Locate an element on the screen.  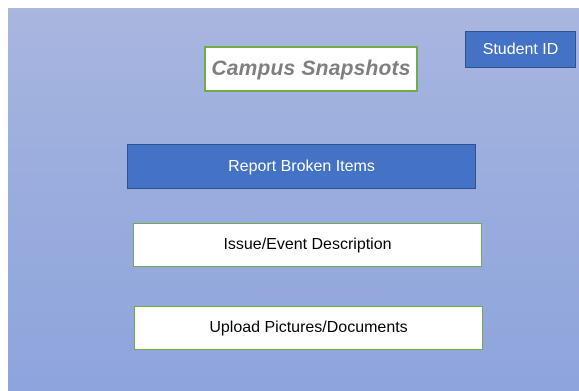
app-title: Campus Snapshots is located at coordinates (311, 69).